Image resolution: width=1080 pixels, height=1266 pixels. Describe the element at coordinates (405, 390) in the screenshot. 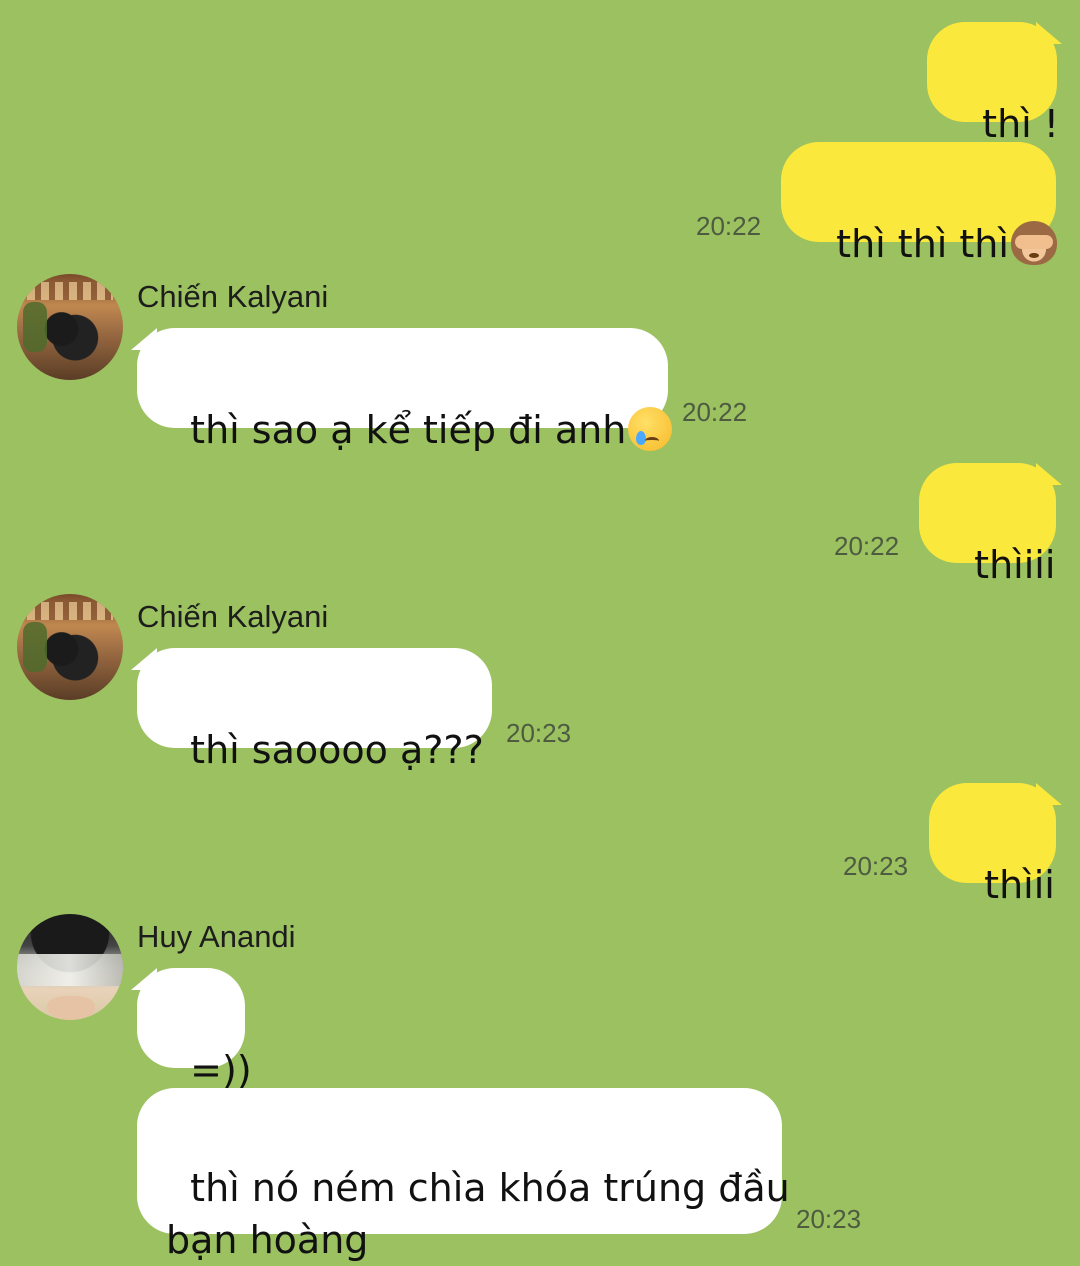

I see `incoming-message-bubble: thì sao ạ kể tiếp đi anh` at that location.